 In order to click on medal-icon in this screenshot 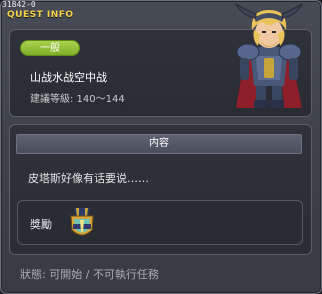, I will do `click(82, 224)`.